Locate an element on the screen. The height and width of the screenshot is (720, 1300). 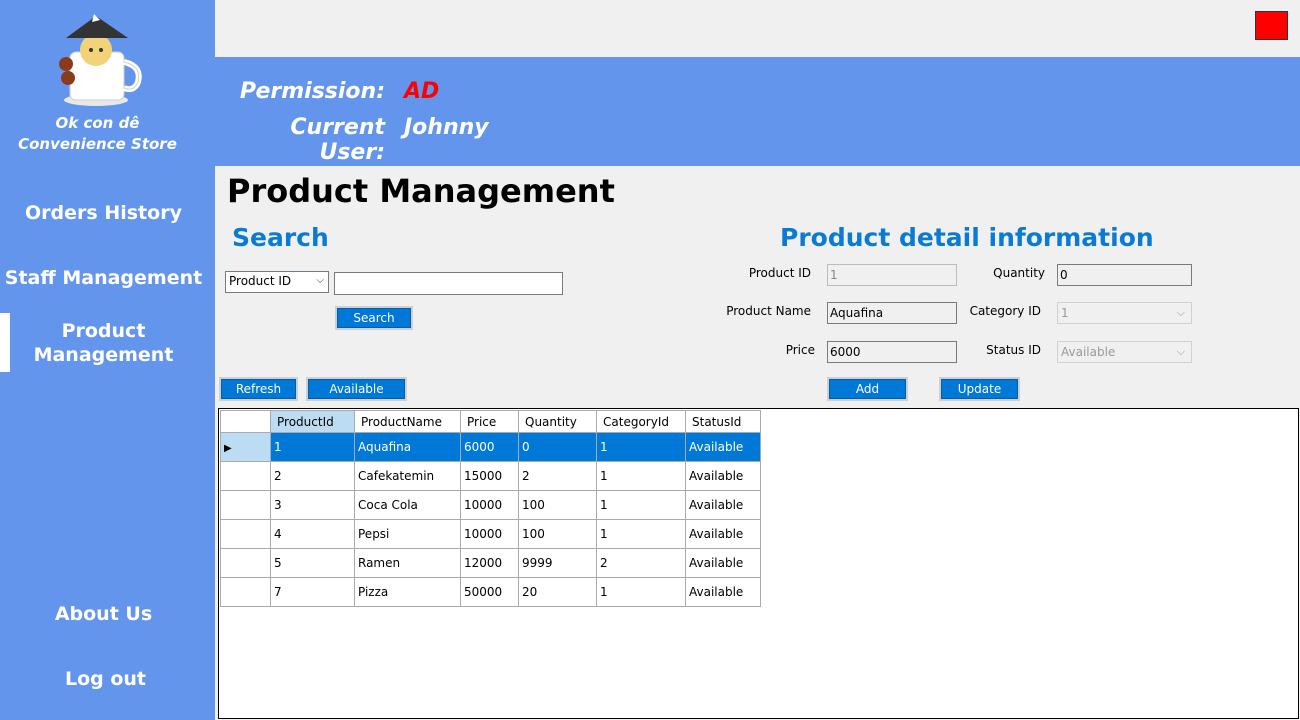
table-cell: 6000 is located at coordinates (489, 447).